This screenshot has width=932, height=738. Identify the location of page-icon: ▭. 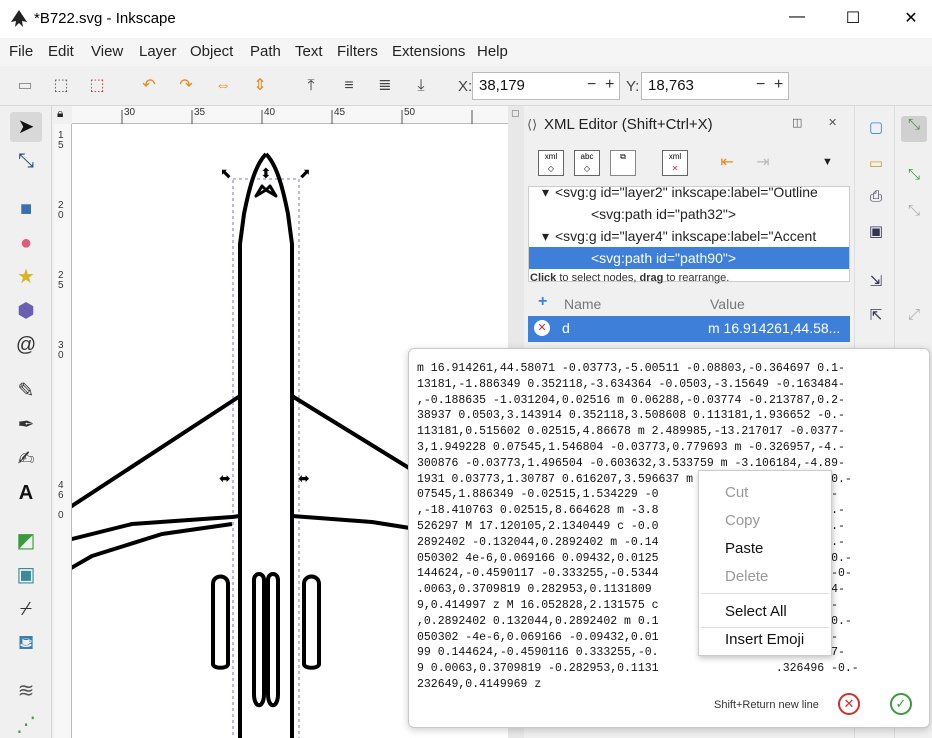
(25, 86).